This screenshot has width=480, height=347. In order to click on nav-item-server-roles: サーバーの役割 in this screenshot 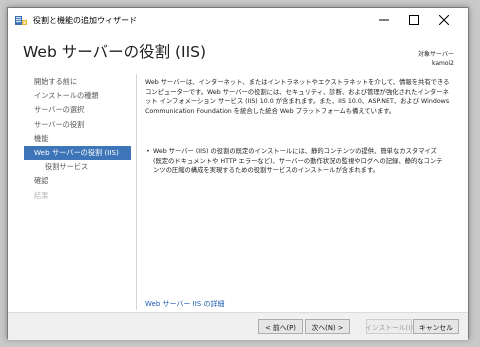, I will do `click(77, 125)`.